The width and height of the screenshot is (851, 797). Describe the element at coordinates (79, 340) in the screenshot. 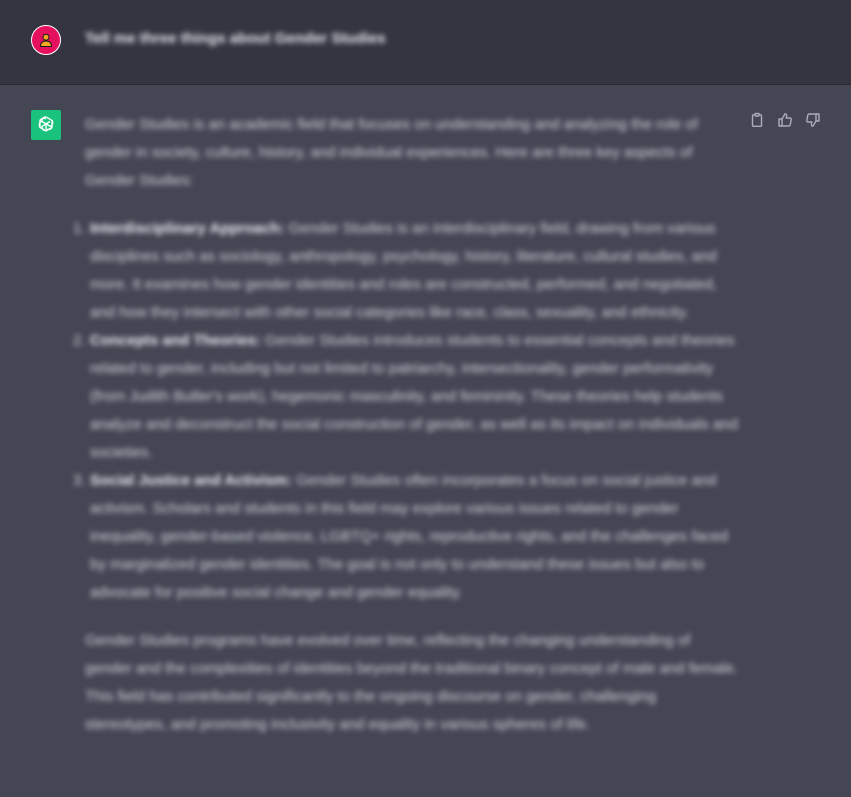

I see `list-item-number: 2.` at that location.